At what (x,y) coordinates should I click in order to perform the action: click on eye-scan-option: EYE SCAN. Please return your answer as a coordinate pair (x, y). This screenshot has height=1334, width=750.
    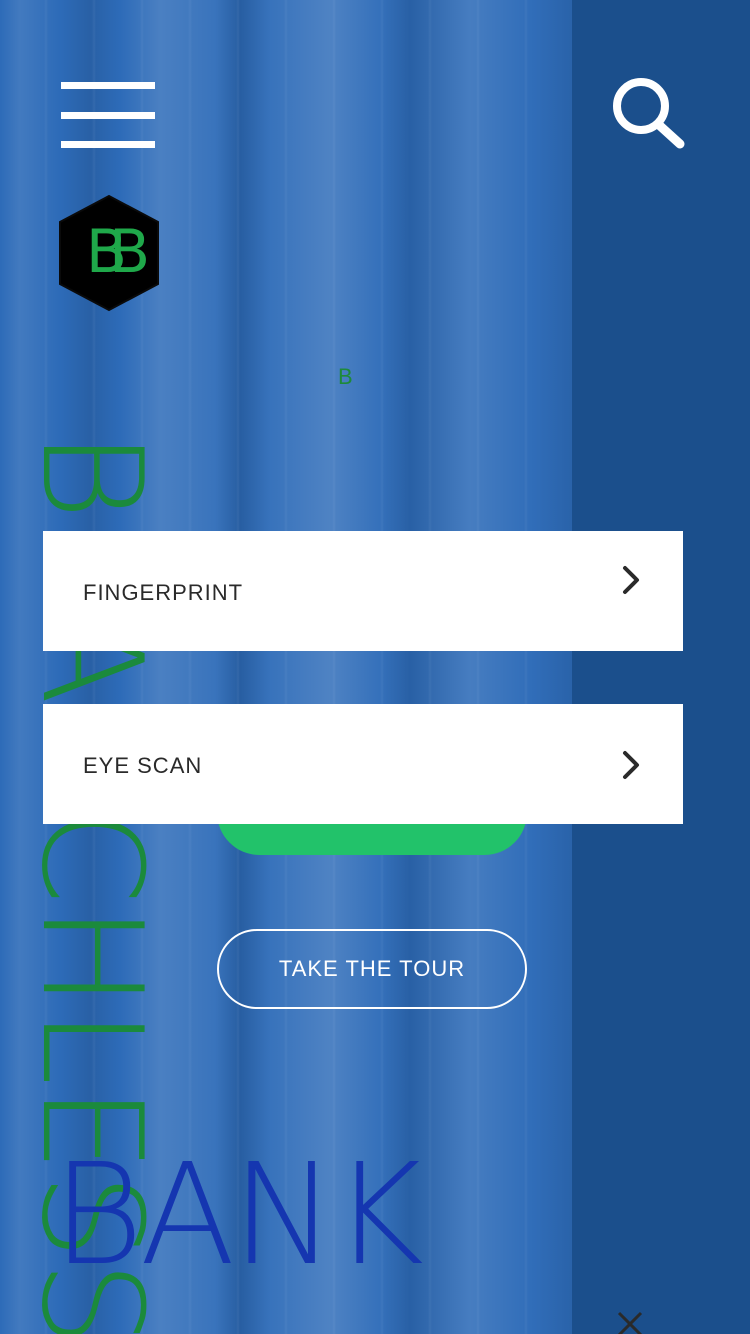
    Looking at the image, I should click on (363, 764).